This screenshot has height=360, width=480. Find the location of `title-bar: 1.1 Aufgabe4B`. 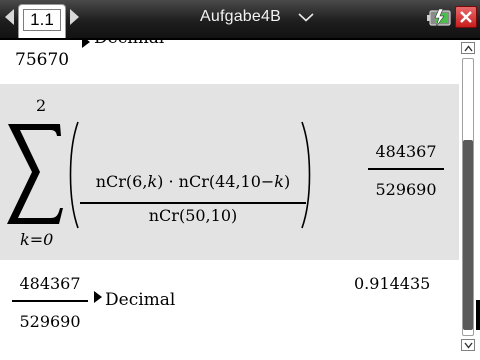

title-bar: 1.1 Aufgabe4B is located at coordinates (240, 20).